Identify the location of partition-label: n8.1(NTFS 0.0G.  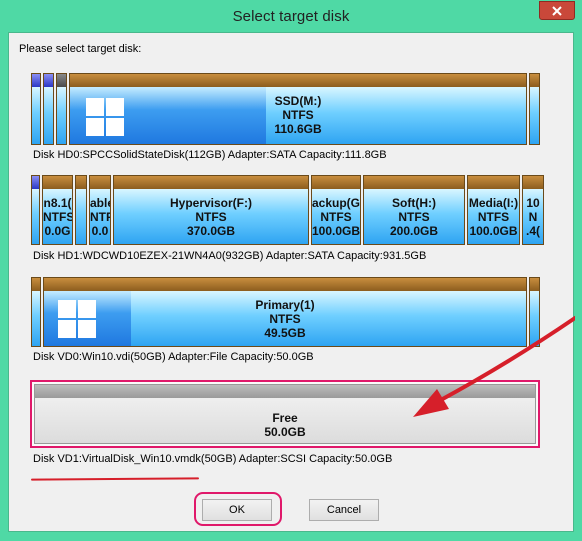
(58, 217).